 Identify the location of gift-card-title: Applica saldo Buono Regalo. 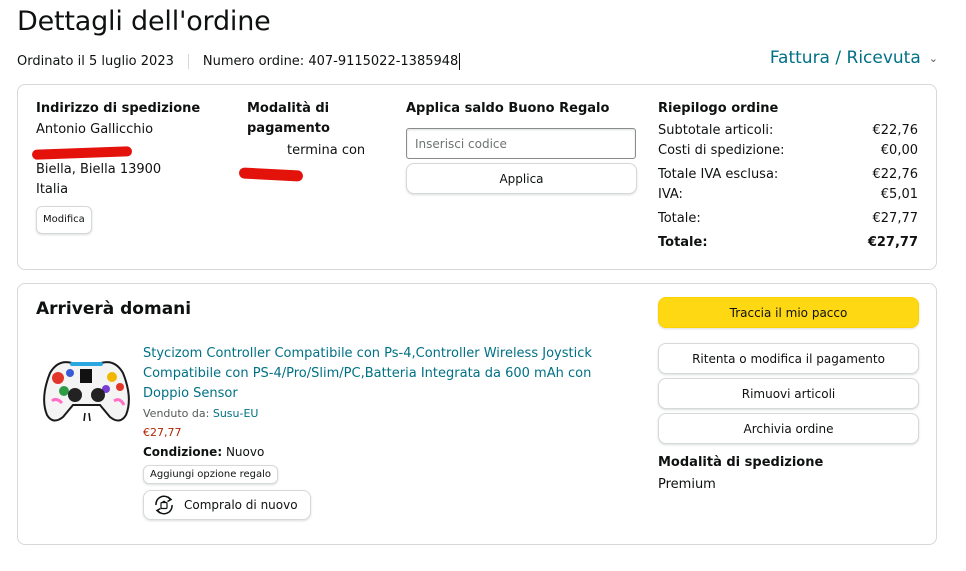
(508, 108).